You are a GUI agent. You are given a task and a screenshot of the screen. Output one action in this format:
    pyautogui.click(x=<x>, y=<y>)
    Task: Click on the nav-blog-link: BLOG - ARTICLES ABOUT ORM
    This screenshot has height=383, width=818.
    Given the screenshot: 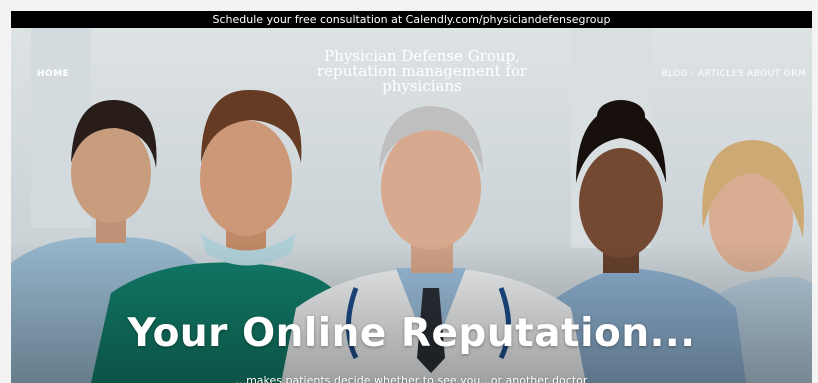 What is the action you would take?
    pyautogui.click(x=733, y=74)
    